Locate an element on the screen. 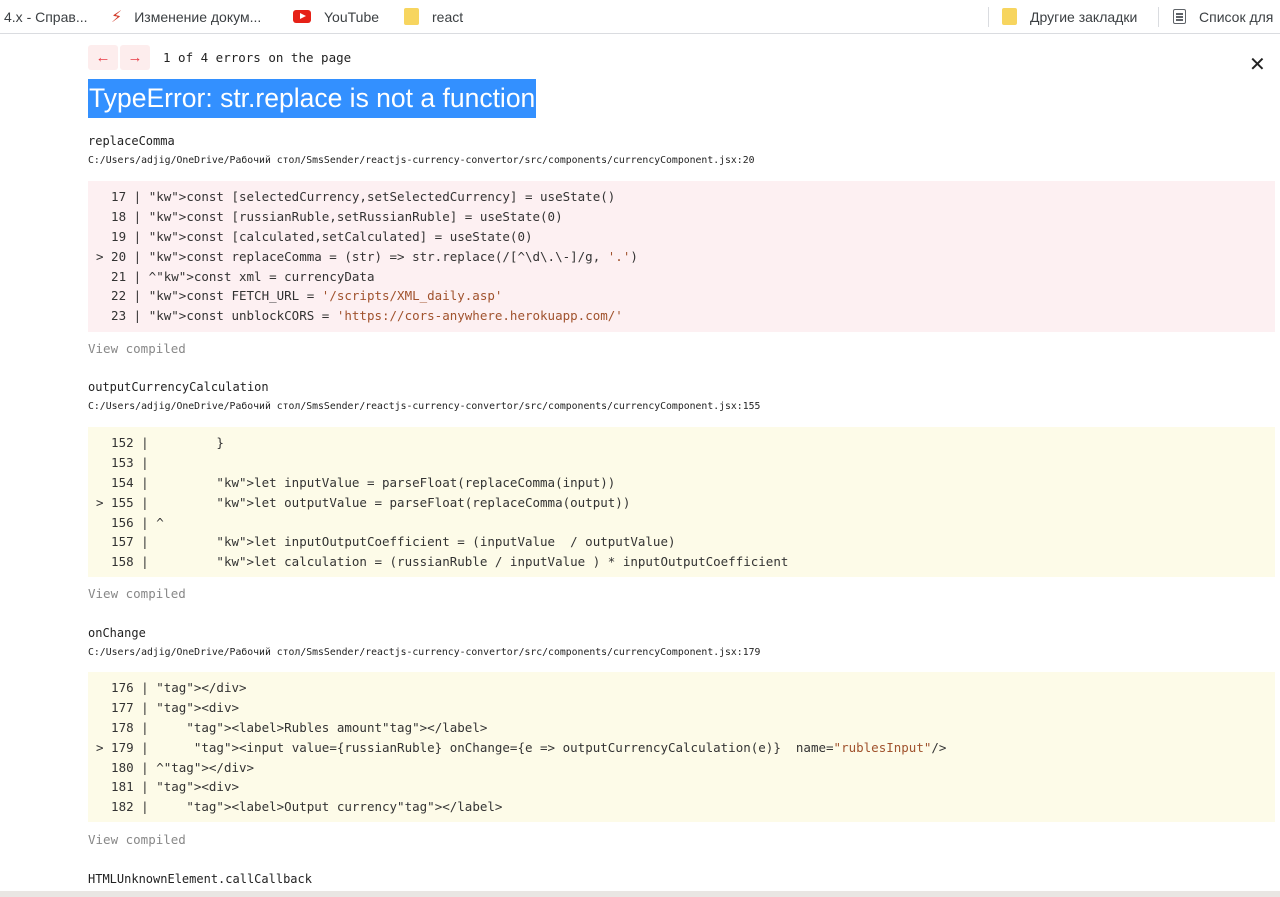  code-line: 180 | ^"tag"></div> is located at coordinates (175, 767).